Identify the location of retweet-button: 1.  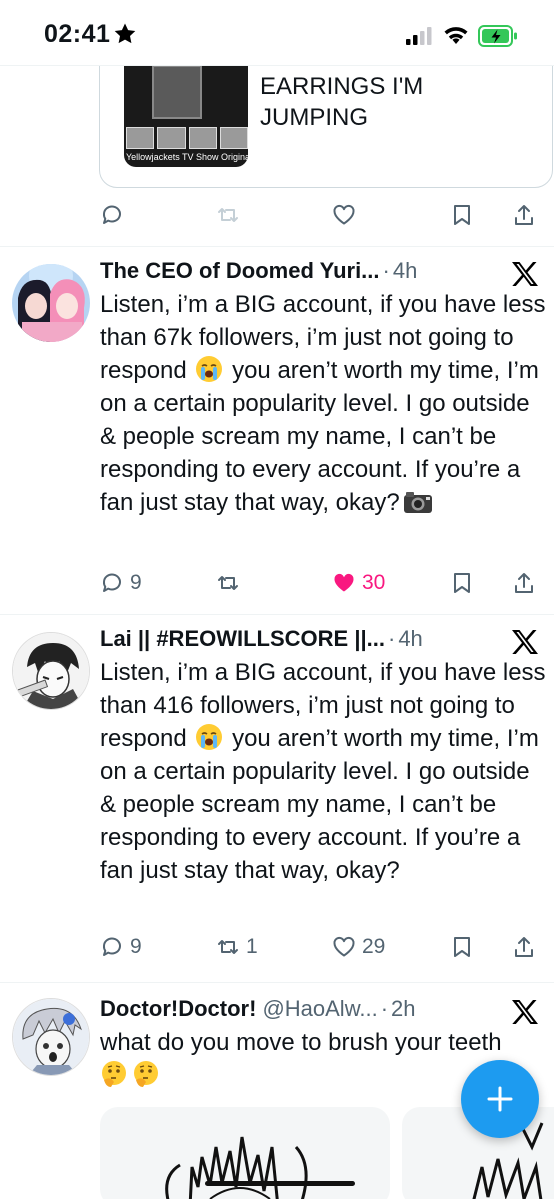
(237, 947).